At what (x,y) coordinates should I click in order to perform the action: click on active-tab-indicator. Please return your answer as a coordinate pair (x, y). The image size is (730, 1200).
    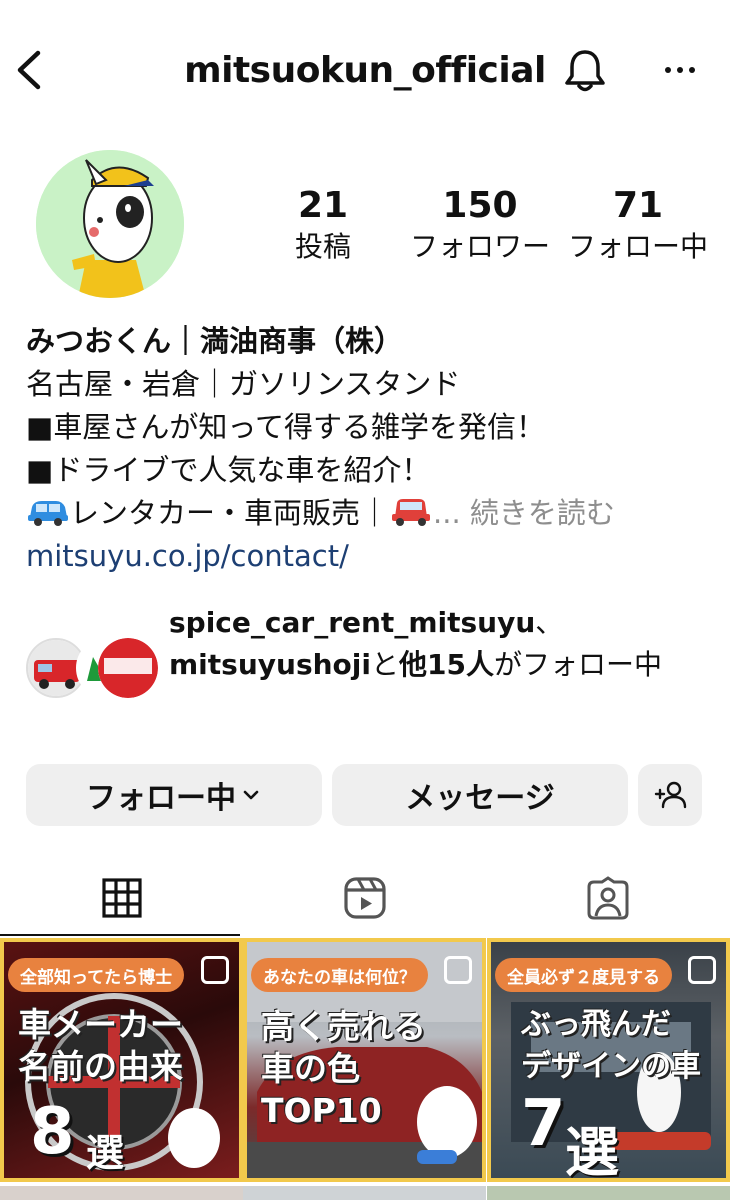
    Looking at the image, I should click on (120, 935).